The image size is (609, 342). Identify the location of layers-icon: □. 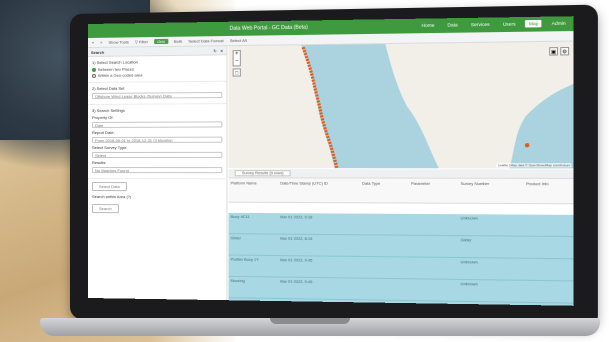
(237, 72).